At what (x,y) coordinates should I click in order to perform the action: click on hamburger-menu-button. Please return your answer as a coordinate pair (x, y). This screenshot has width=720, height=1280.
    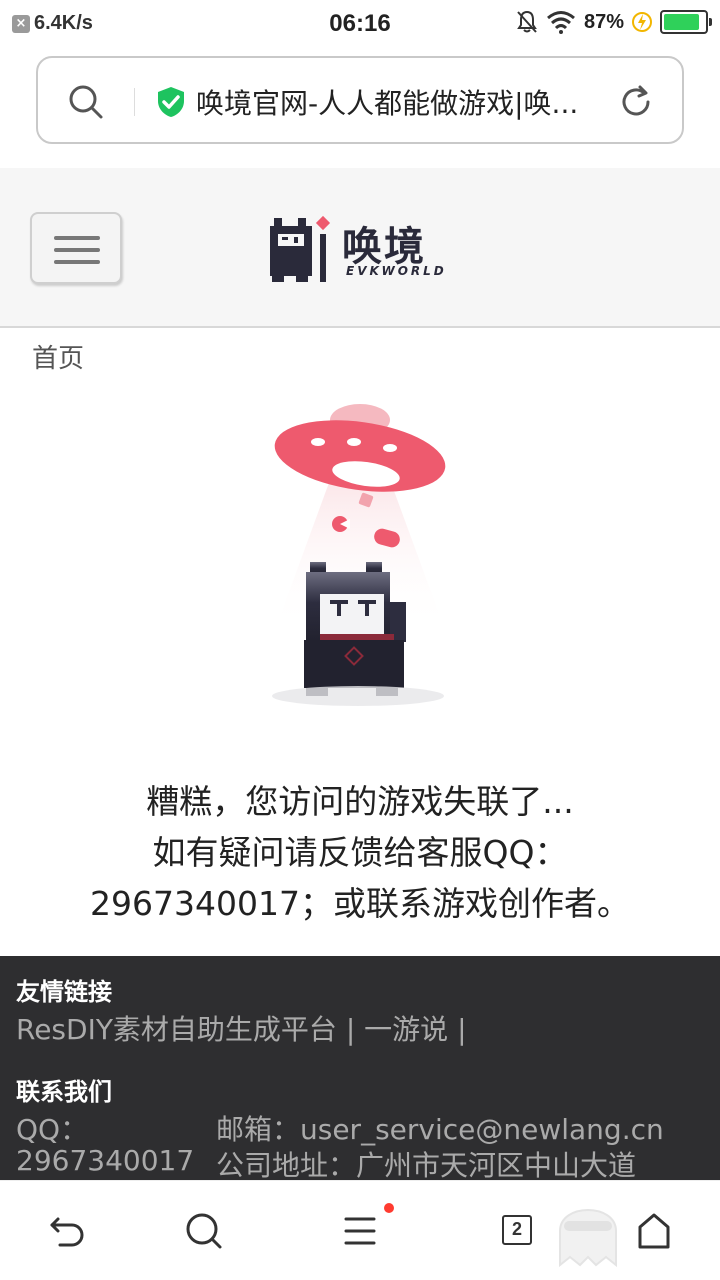
    Looking at the image, I should click on (76, 248).